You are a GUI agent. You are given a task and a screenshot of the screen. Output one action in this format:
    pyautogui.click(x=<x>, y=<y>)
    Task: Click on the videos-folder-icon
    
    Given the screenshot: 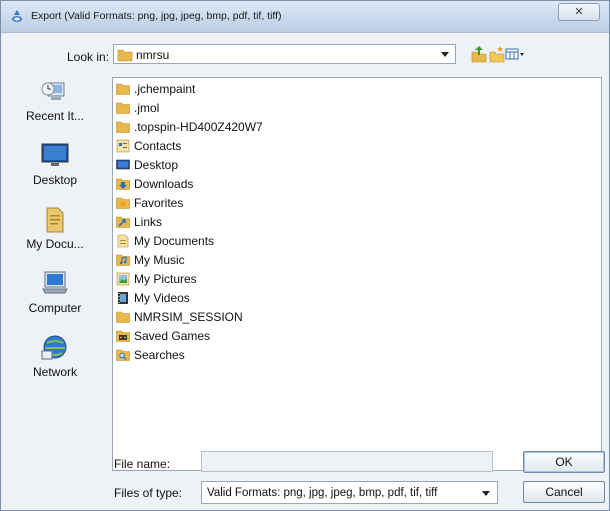 What is the action you would take?
    pyautogui.click(x=123, y=298)
    